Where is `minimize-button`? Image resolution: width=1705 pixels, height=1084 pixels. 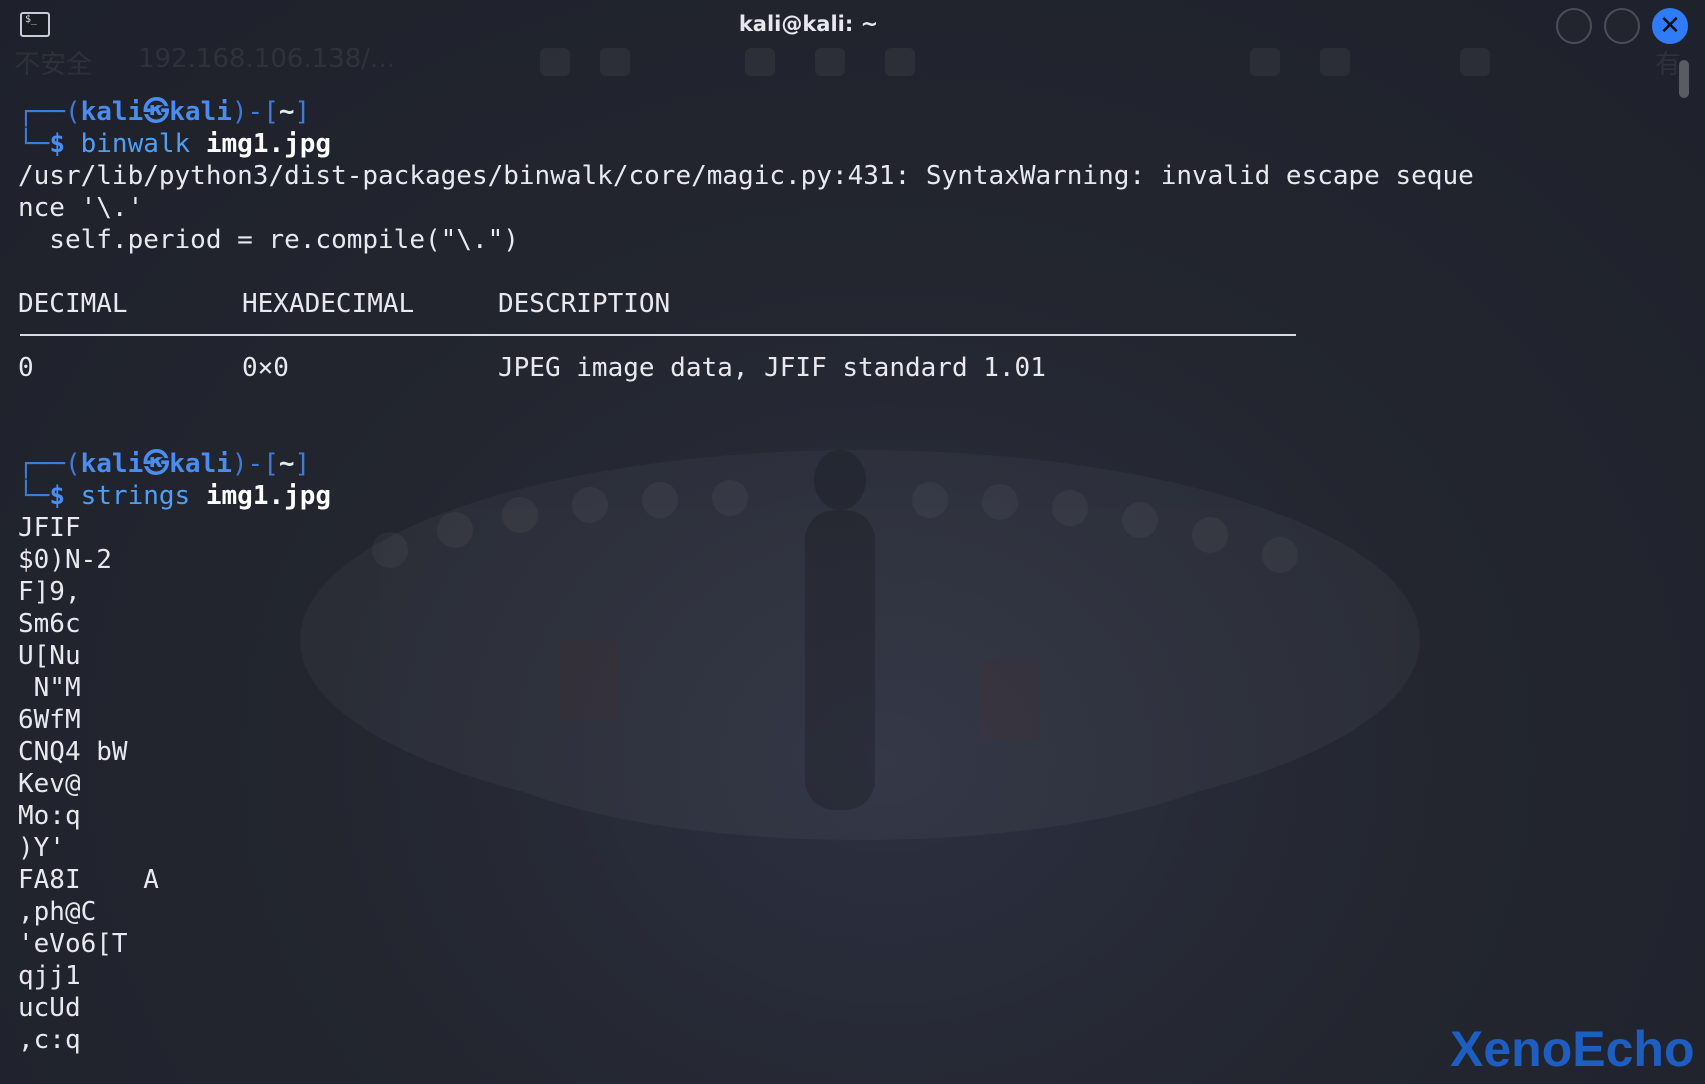 minimize-button is located at coordinates (1574, 26).